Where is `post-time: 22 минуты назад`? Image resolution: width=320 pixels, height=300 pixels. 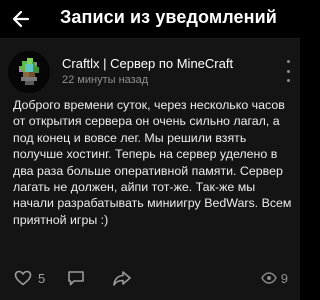 post-time: 22 минуты назад is located at coordinates (105, 80).